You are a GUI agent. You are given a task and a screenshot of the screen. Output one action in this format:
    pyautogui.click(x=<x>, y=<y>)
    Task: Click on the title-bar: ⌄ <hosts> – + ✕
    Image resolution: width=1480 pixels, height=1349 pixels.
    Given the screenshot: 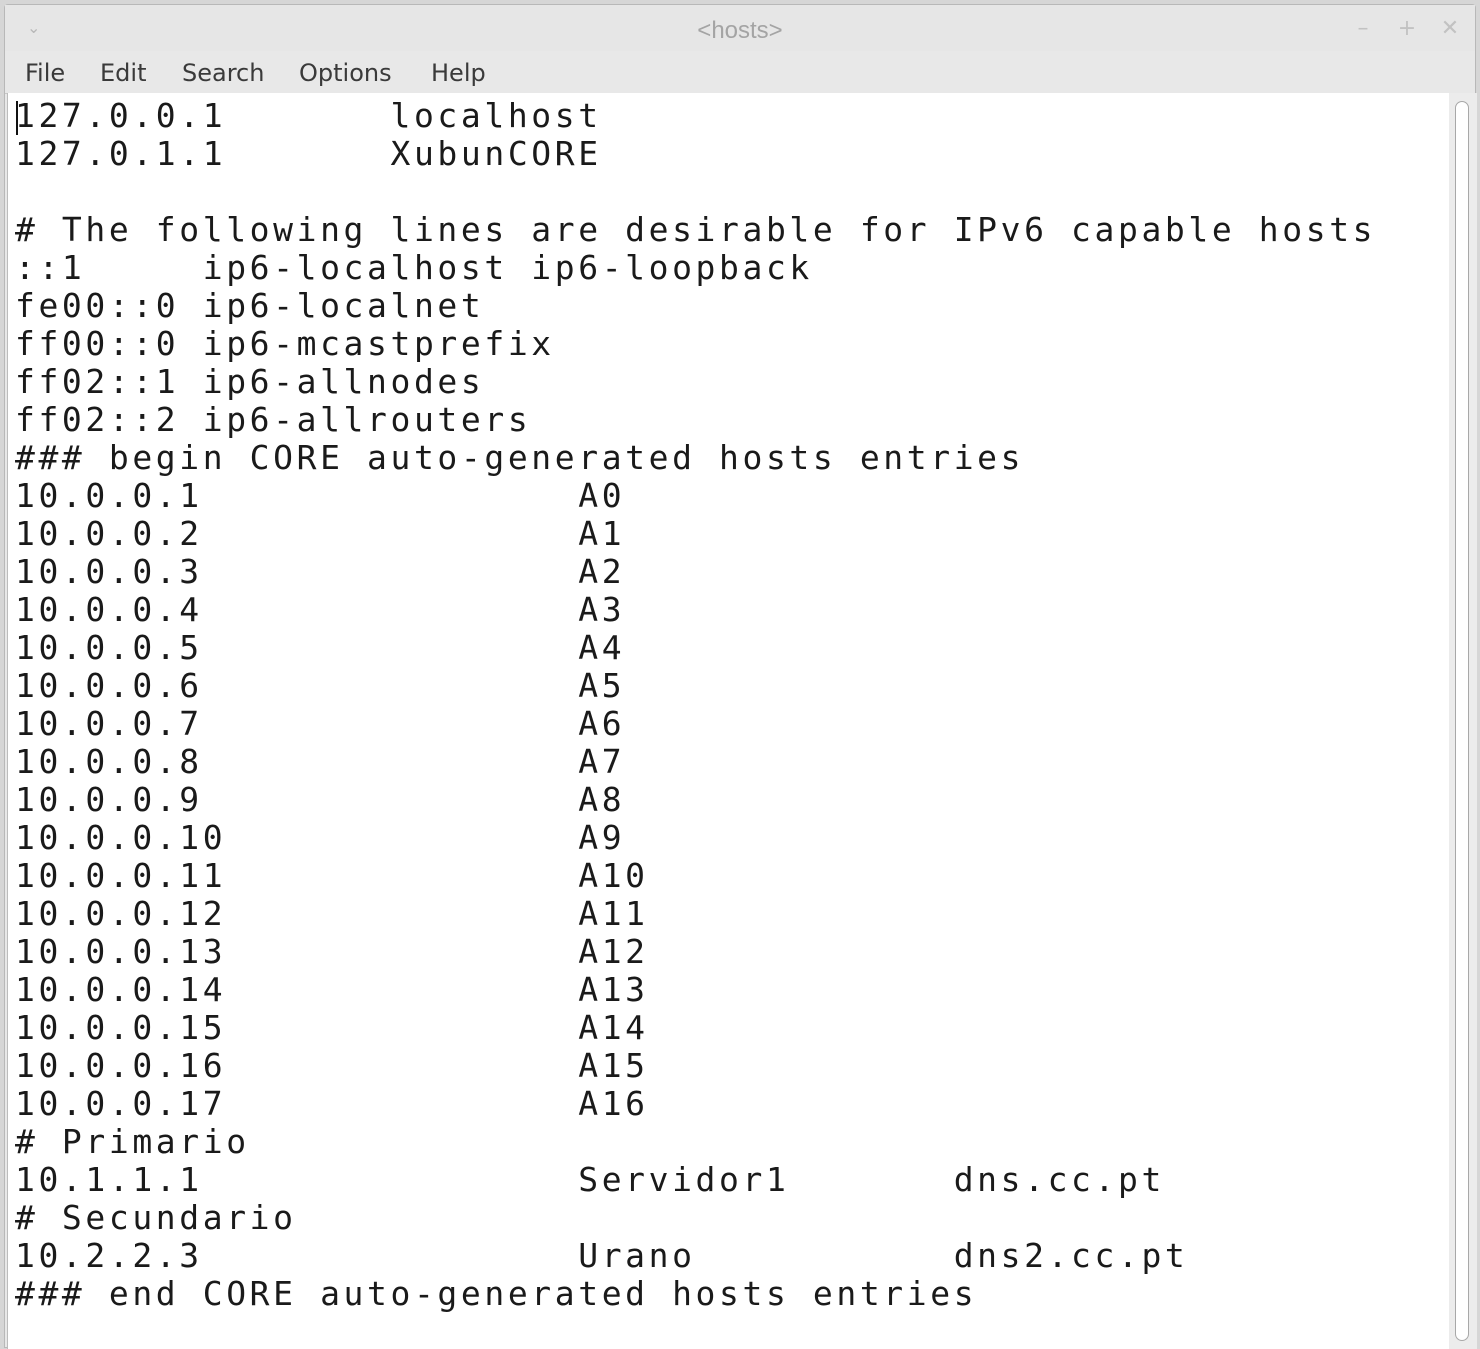 What is the action you would take?
    pyautogui.click(x=740, y=28)
    